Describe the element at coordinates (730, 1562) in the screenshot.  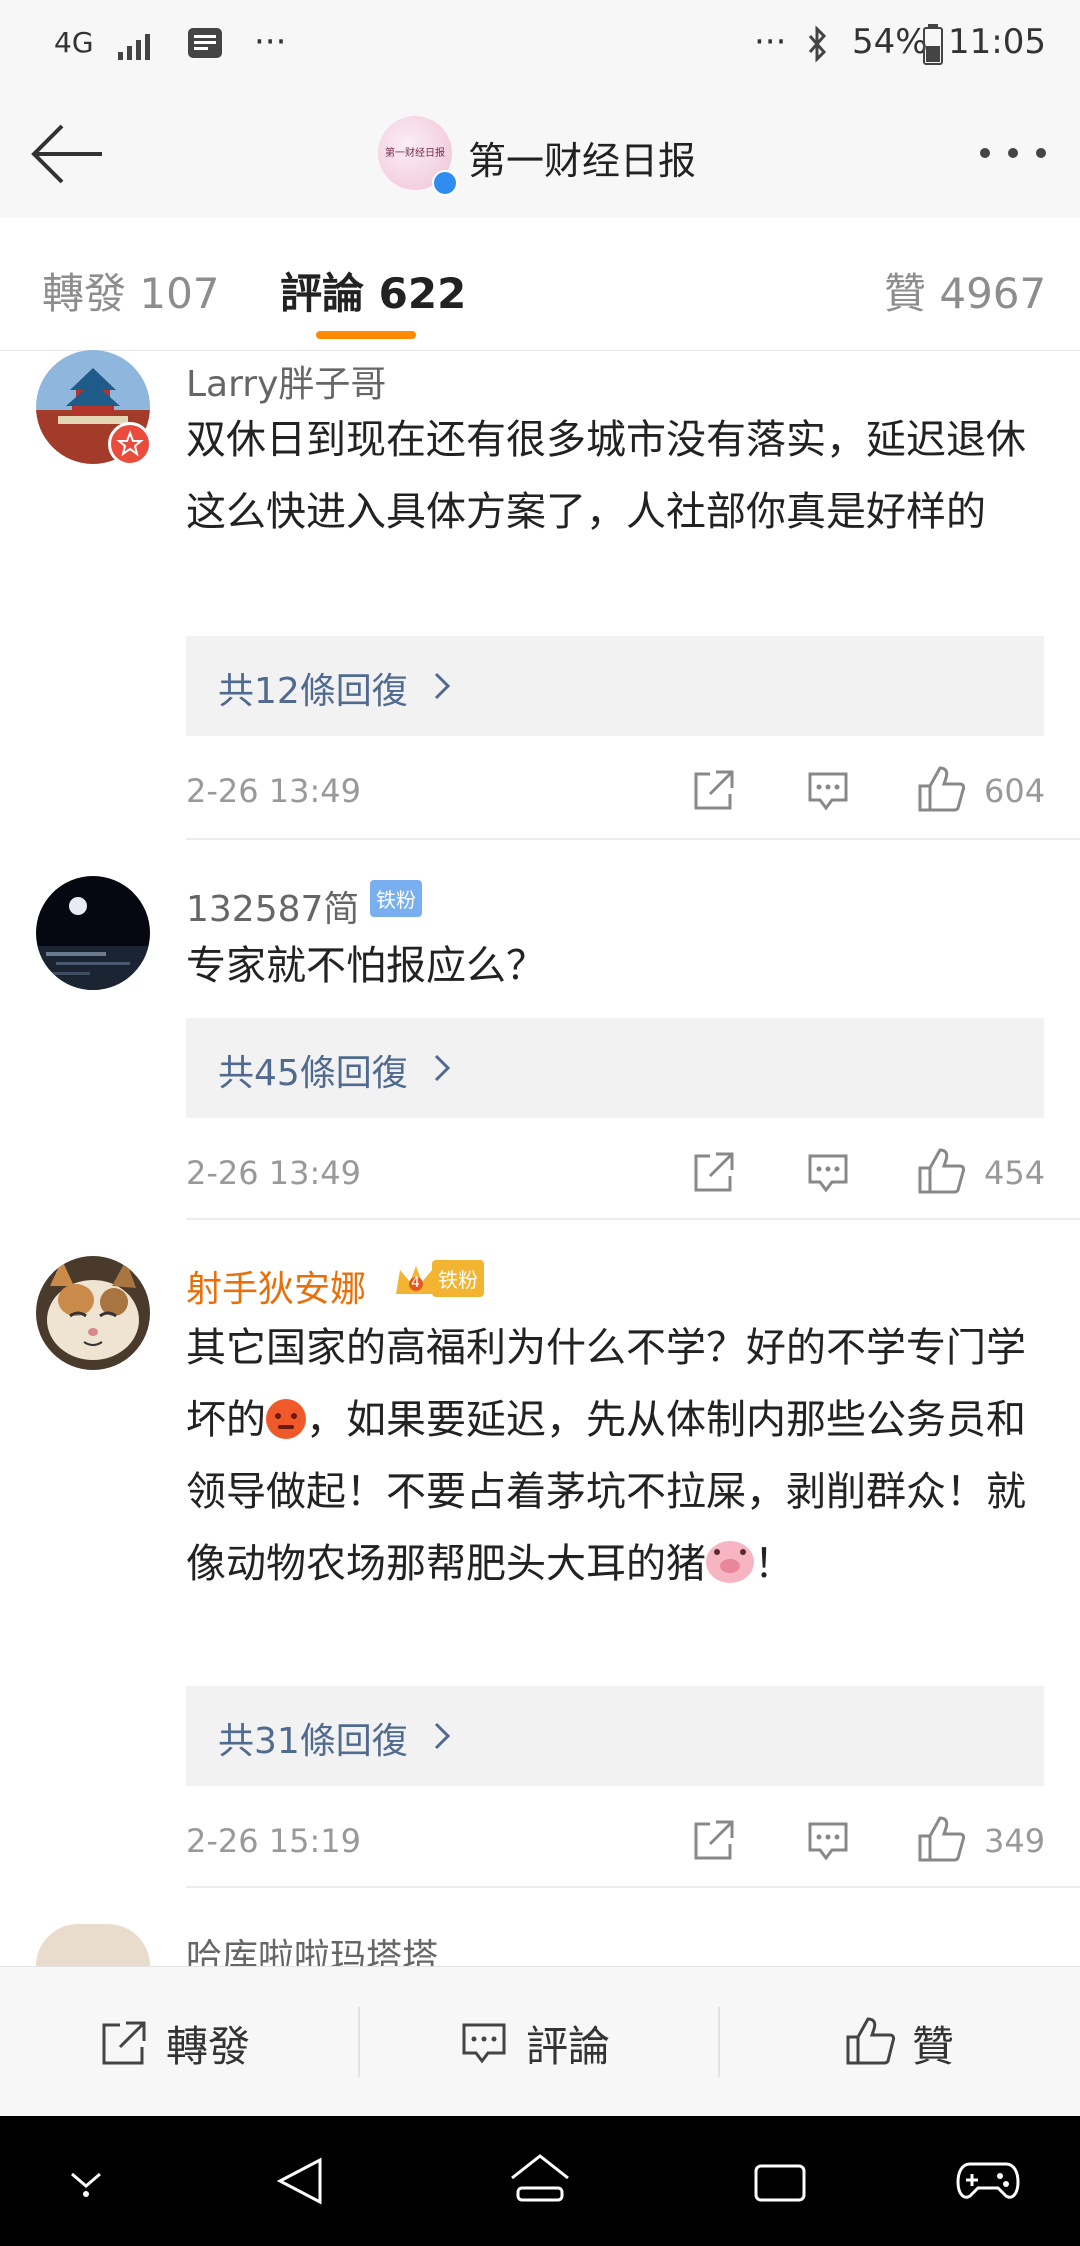
I see `pig-emoji-icon` at that location.